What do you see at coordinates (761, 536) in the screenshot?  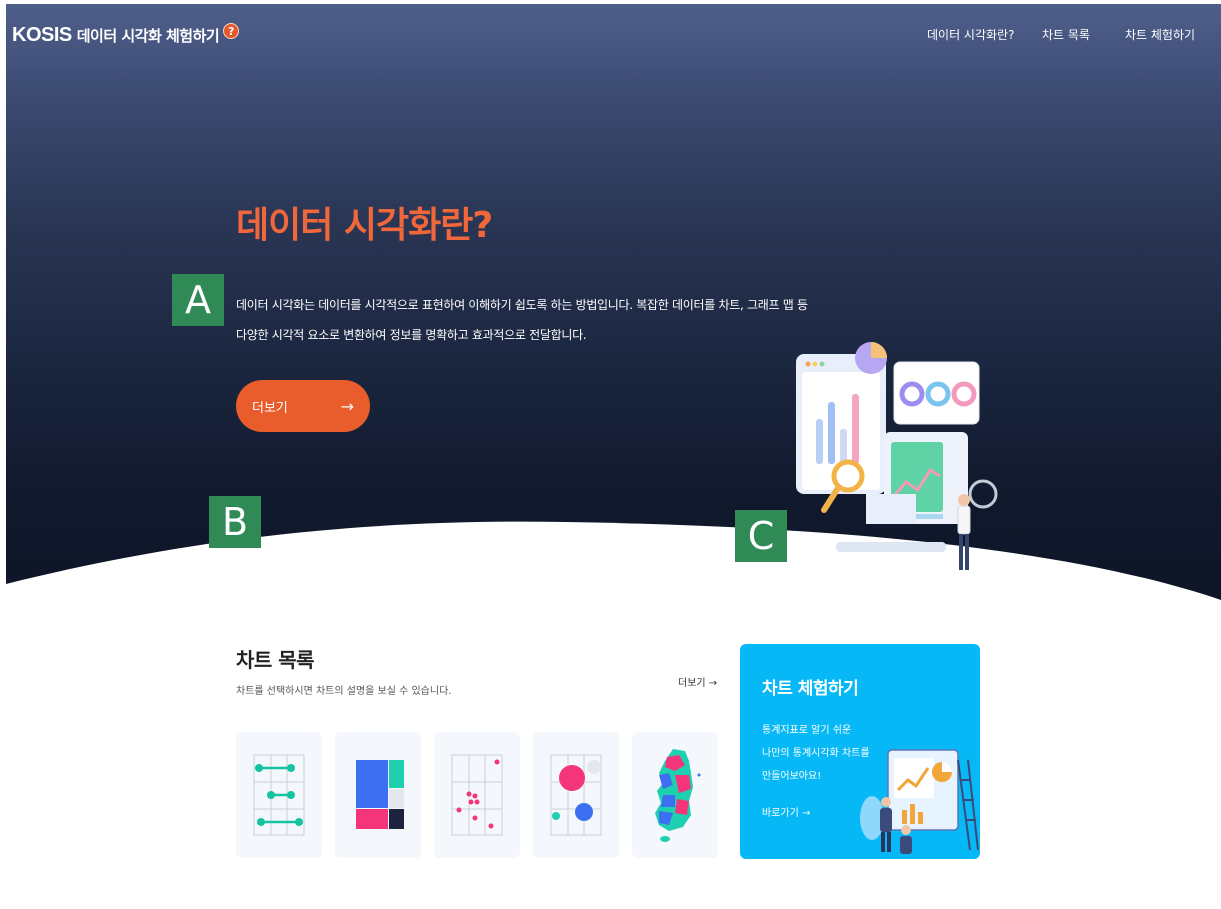 I see `marker-c: C` at bounding box center [761, 536].